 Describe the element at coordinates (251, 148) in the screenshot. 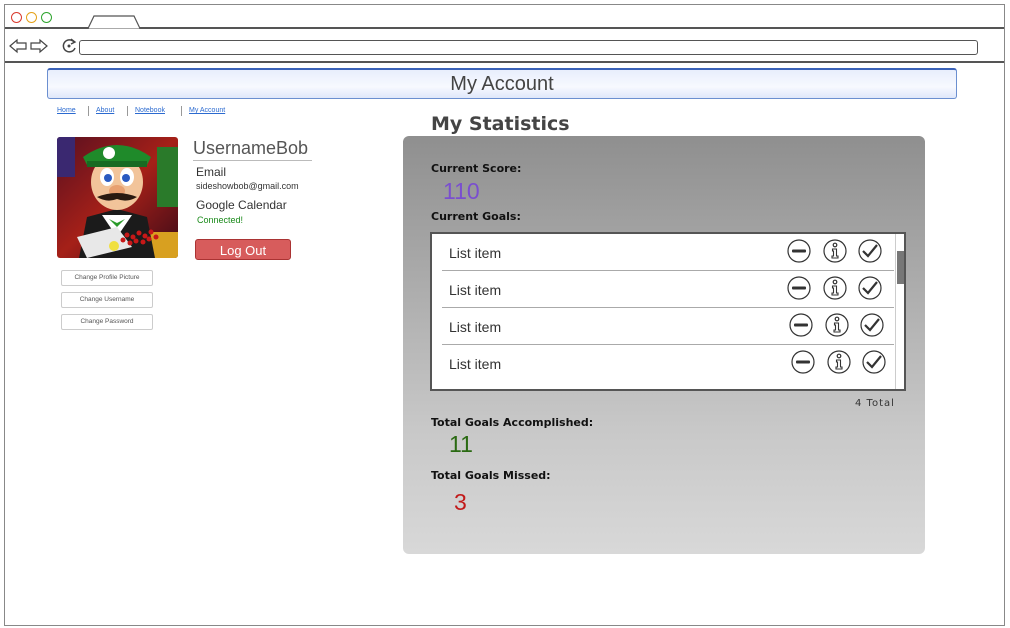

I see `username: UsernameBob` at that location.